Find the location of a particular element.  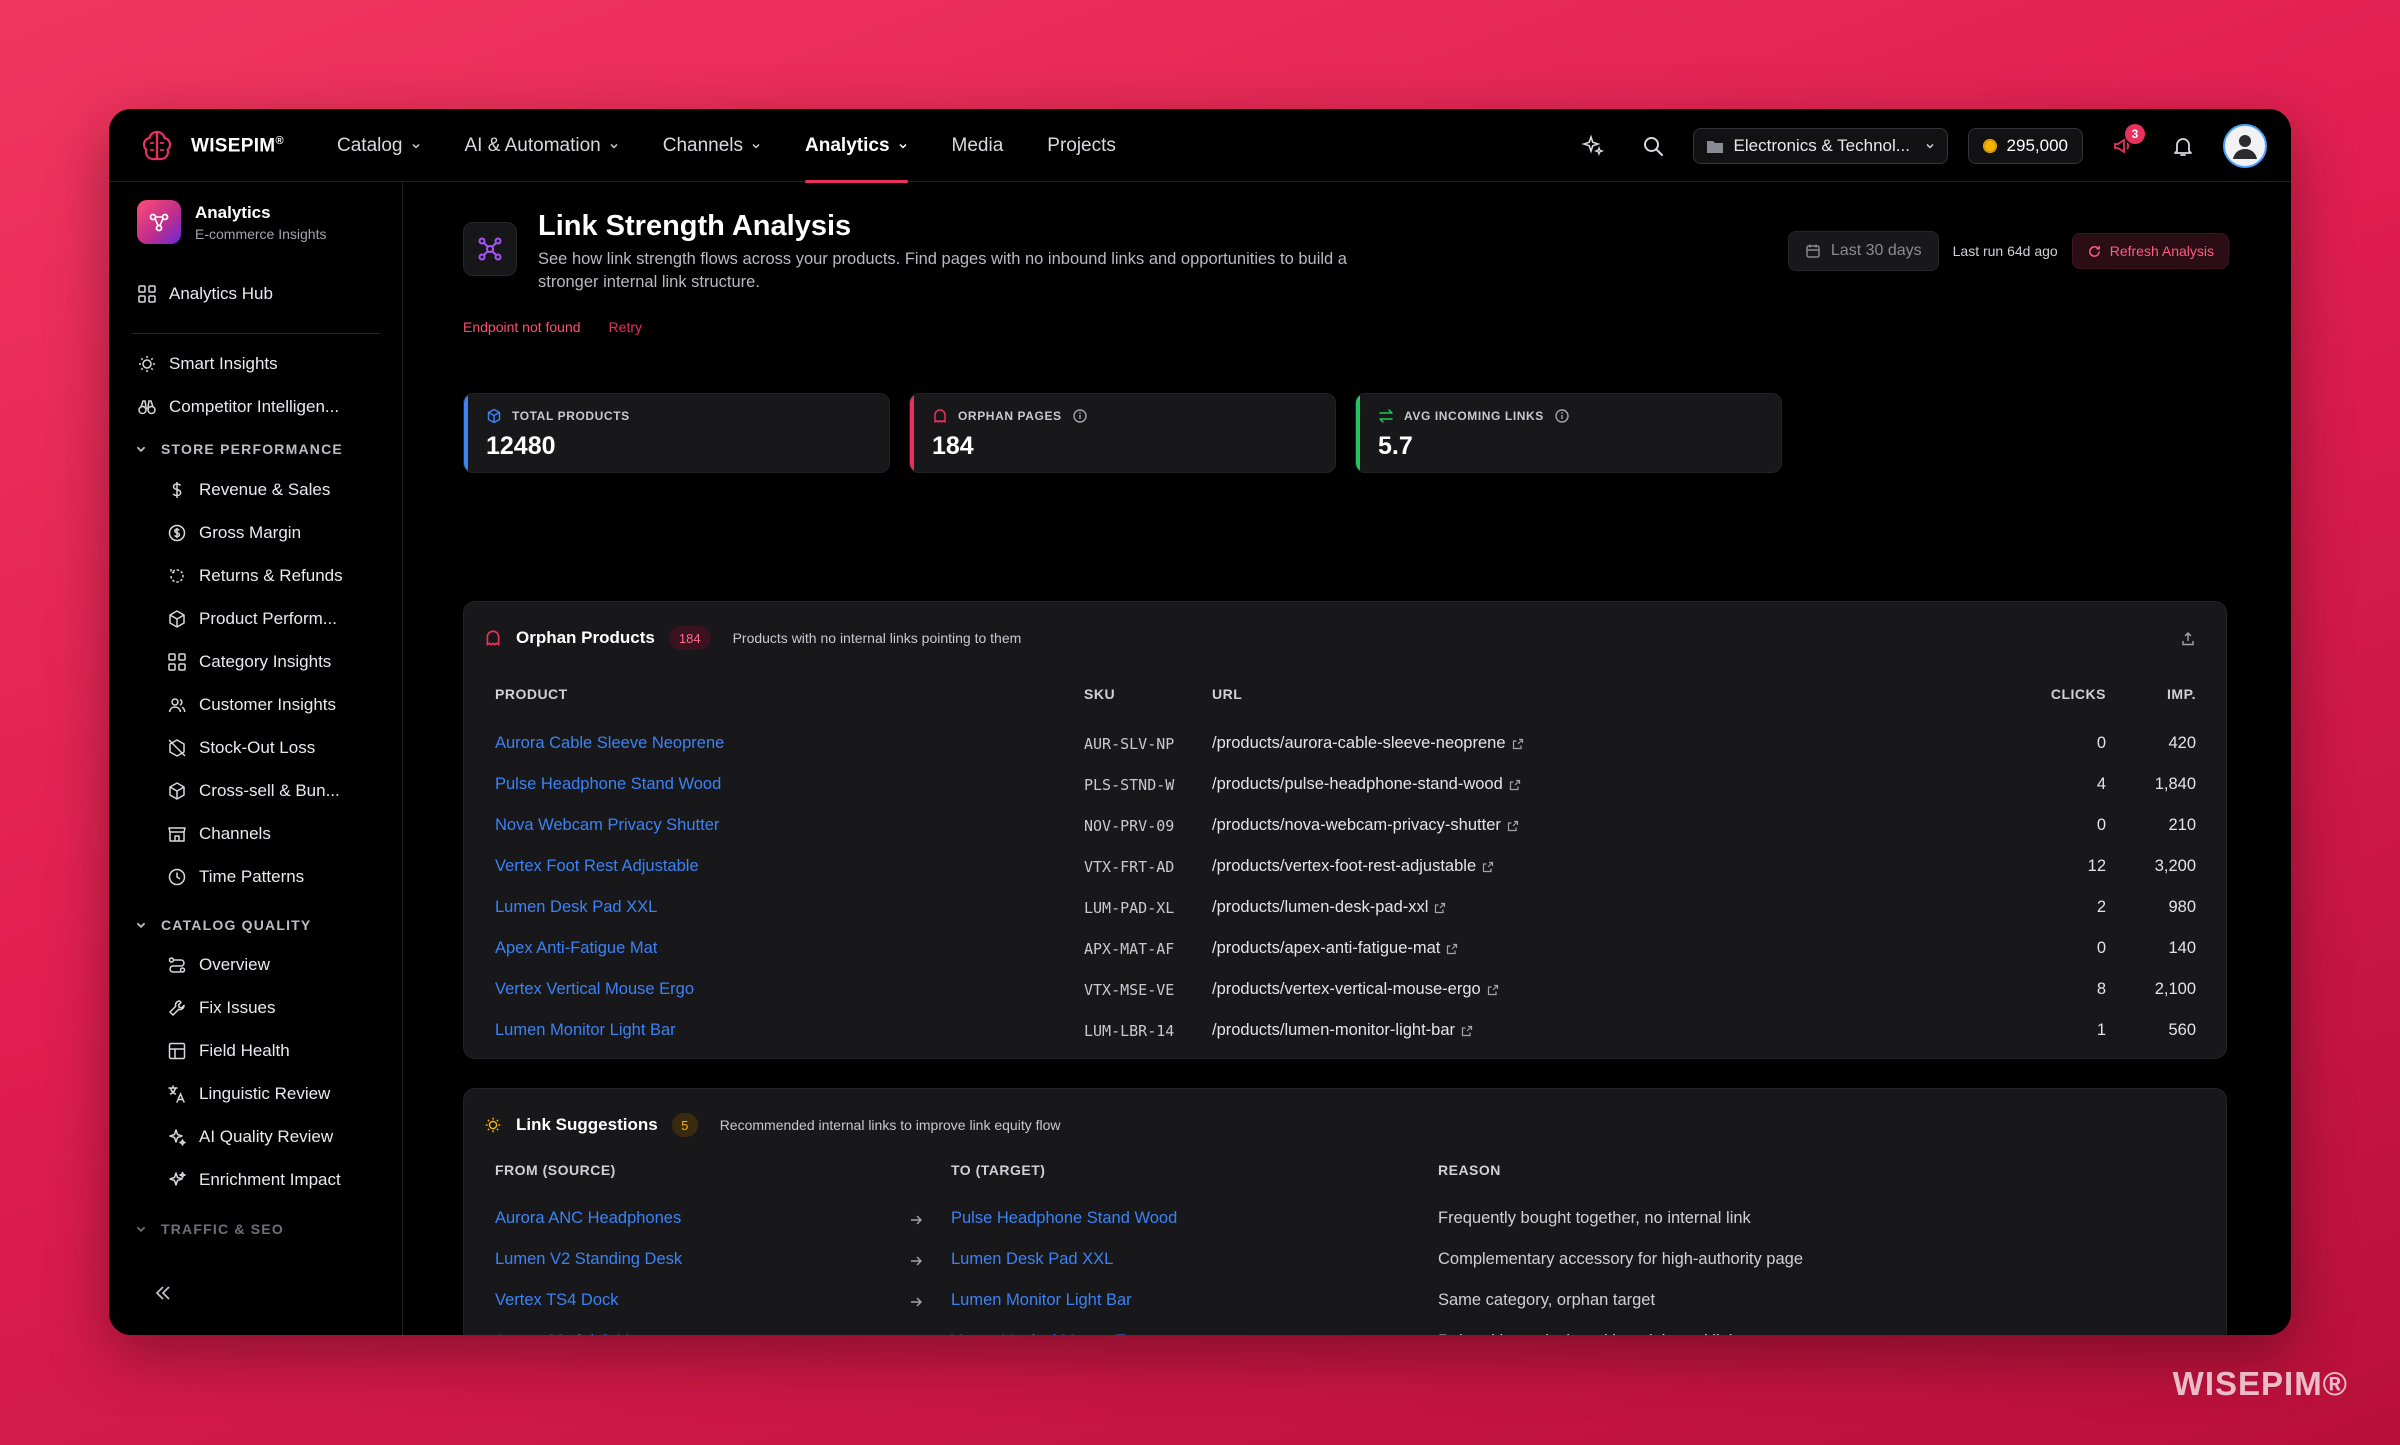

user-avatar is located at coordinates (2245, 145).